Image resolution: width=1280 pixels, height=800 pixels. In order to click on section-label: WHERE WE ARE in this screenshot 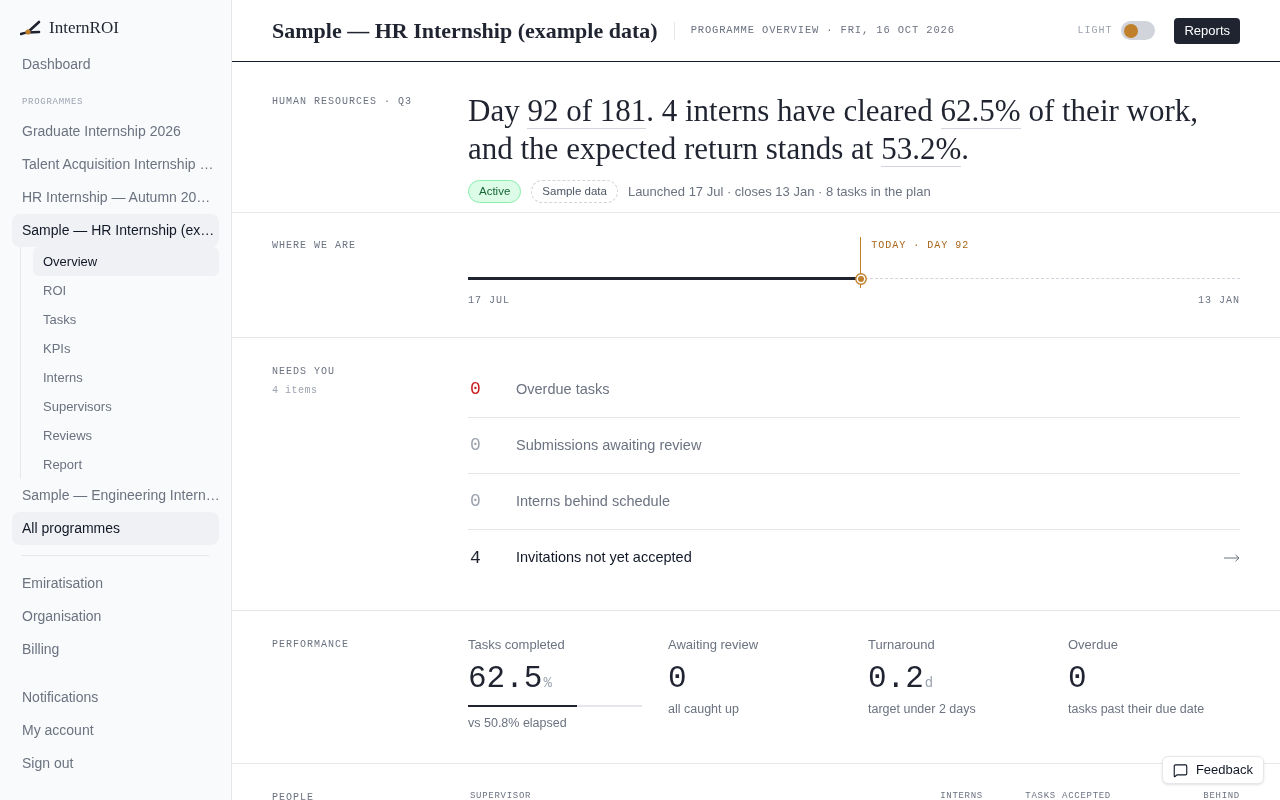, I will do `click(314, 246)`.